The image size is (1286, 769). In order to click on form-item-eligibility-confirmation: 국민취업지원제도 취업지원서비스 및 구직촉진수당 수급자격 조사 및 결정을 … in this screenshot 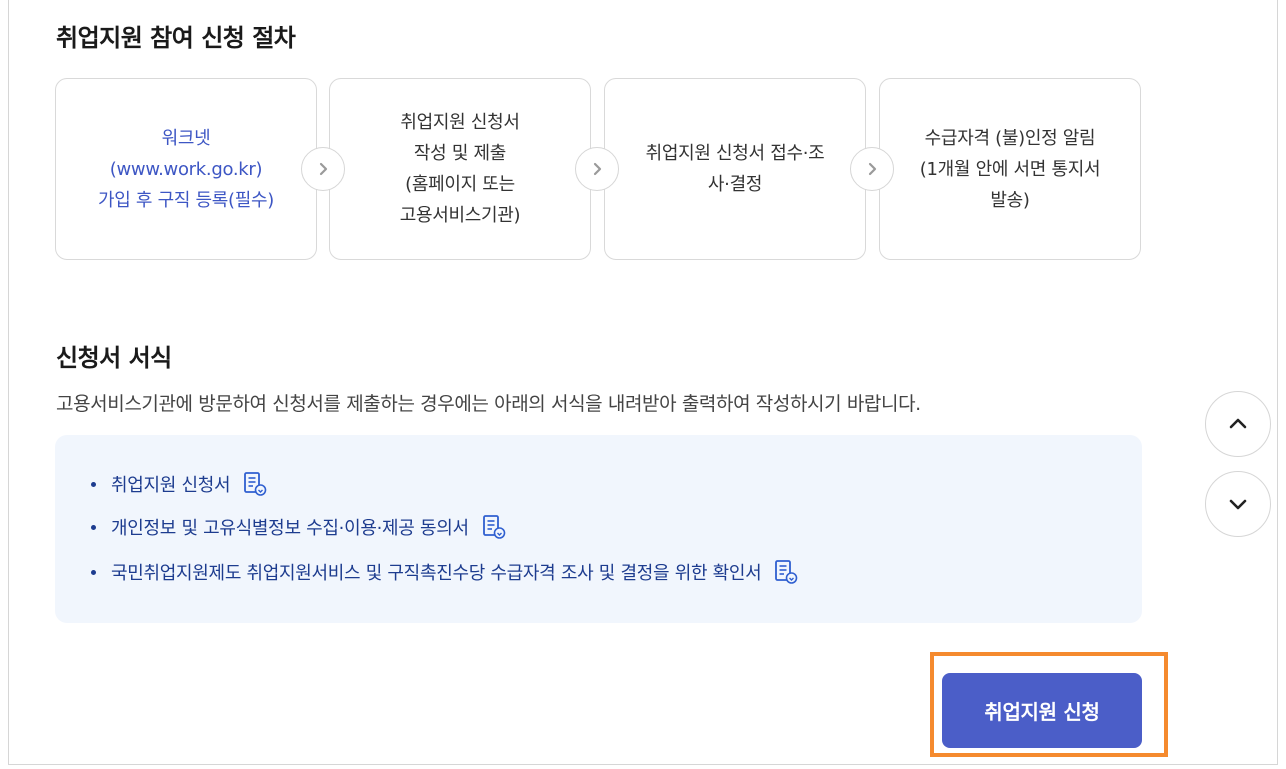, I will do `click(445, 572)`.